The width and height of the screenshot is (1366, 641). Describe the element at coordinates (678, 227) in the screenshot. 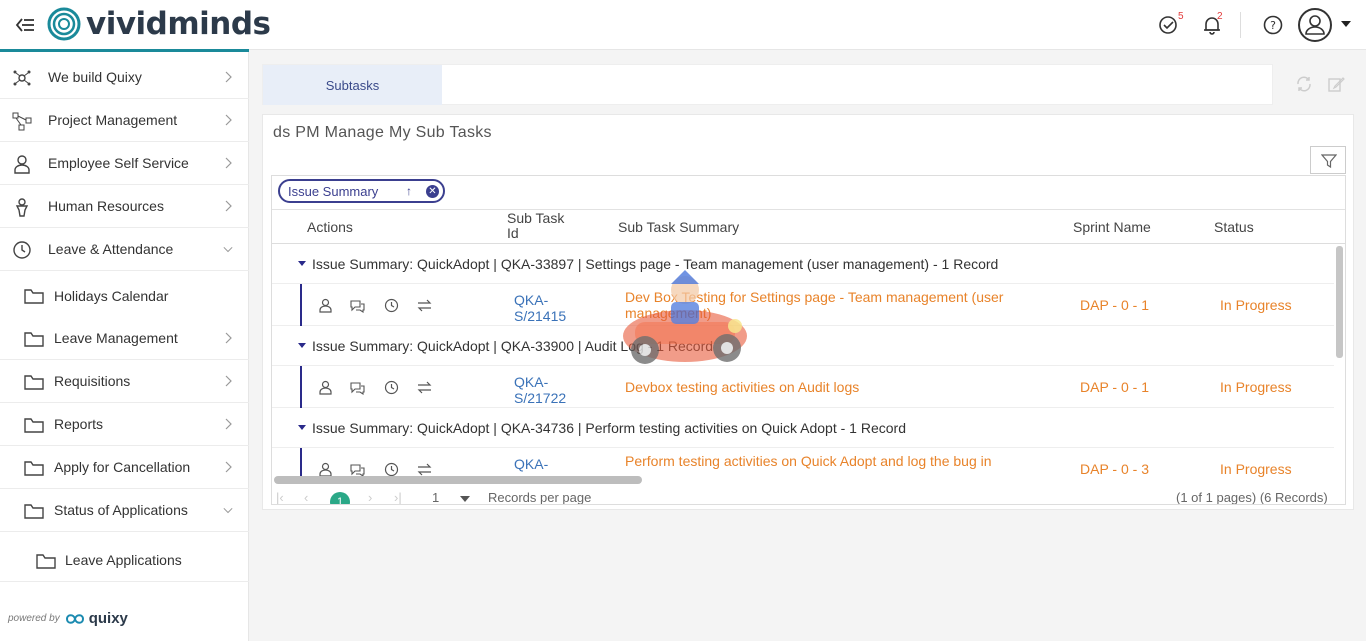

I see `column-header-summary: Sub Task Summary` at that location.